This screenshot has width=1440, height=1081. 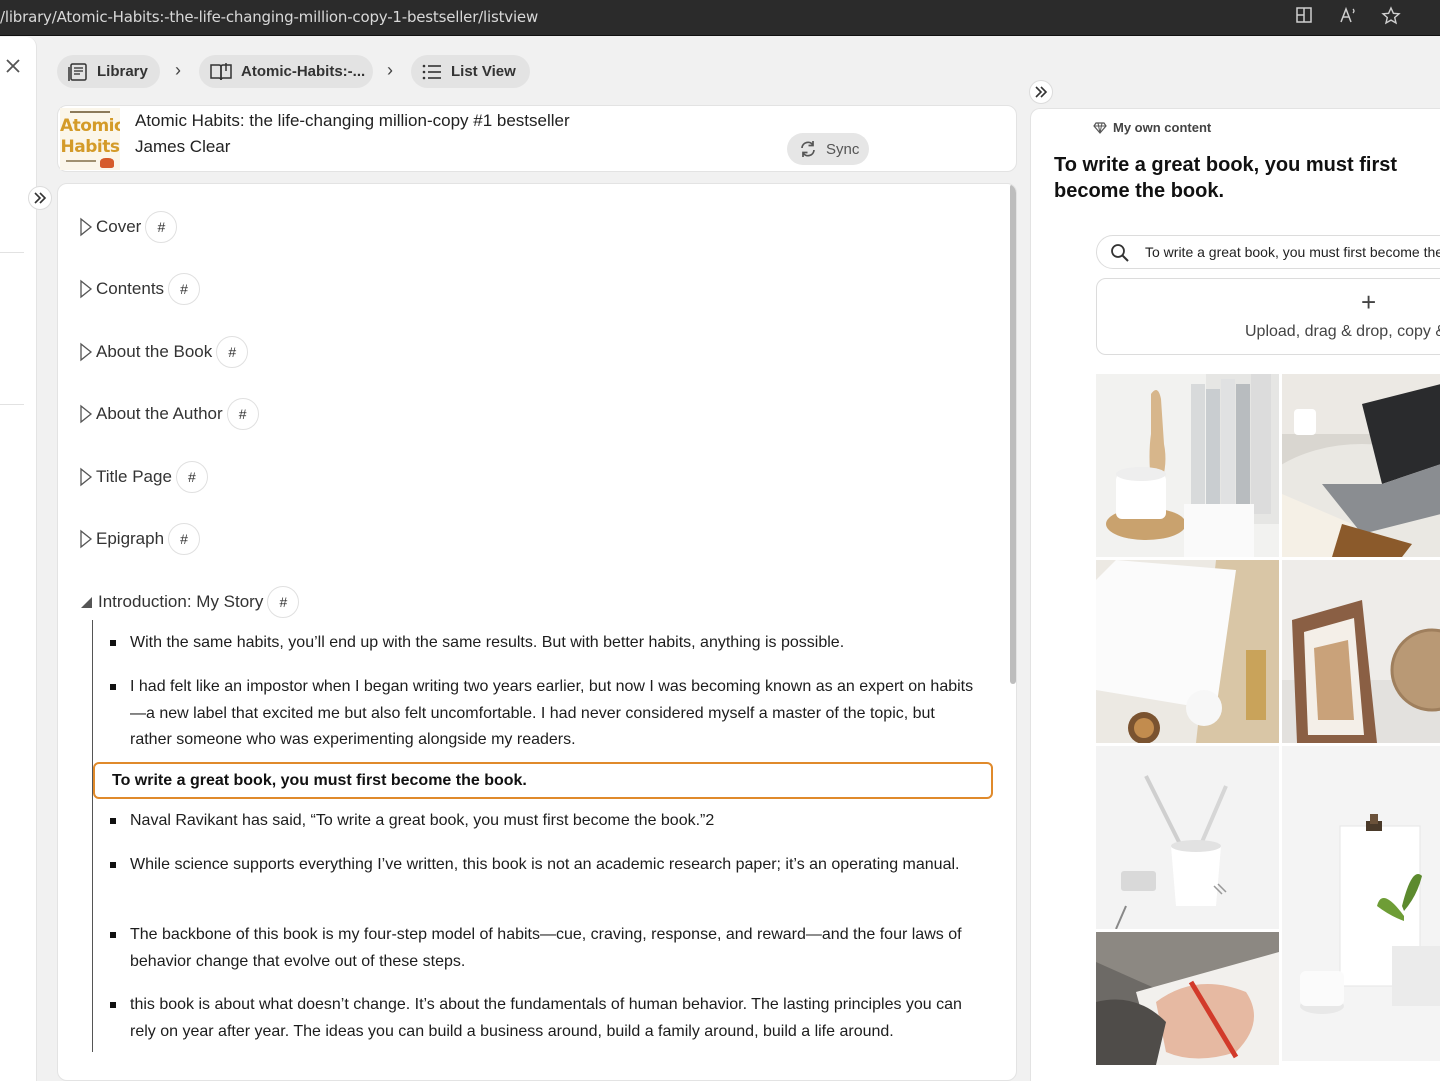 What do you see at coordinates (90, 147) in the screenshot?
I see `cover-title-line2: Habits` at bounding box center [90, 147].